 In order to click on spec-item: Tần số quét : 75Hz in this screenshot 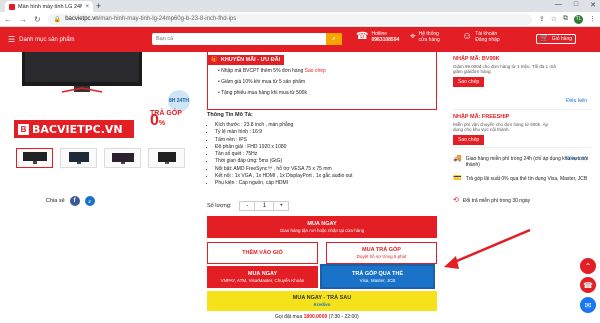, I will do `click(284, 154)`.